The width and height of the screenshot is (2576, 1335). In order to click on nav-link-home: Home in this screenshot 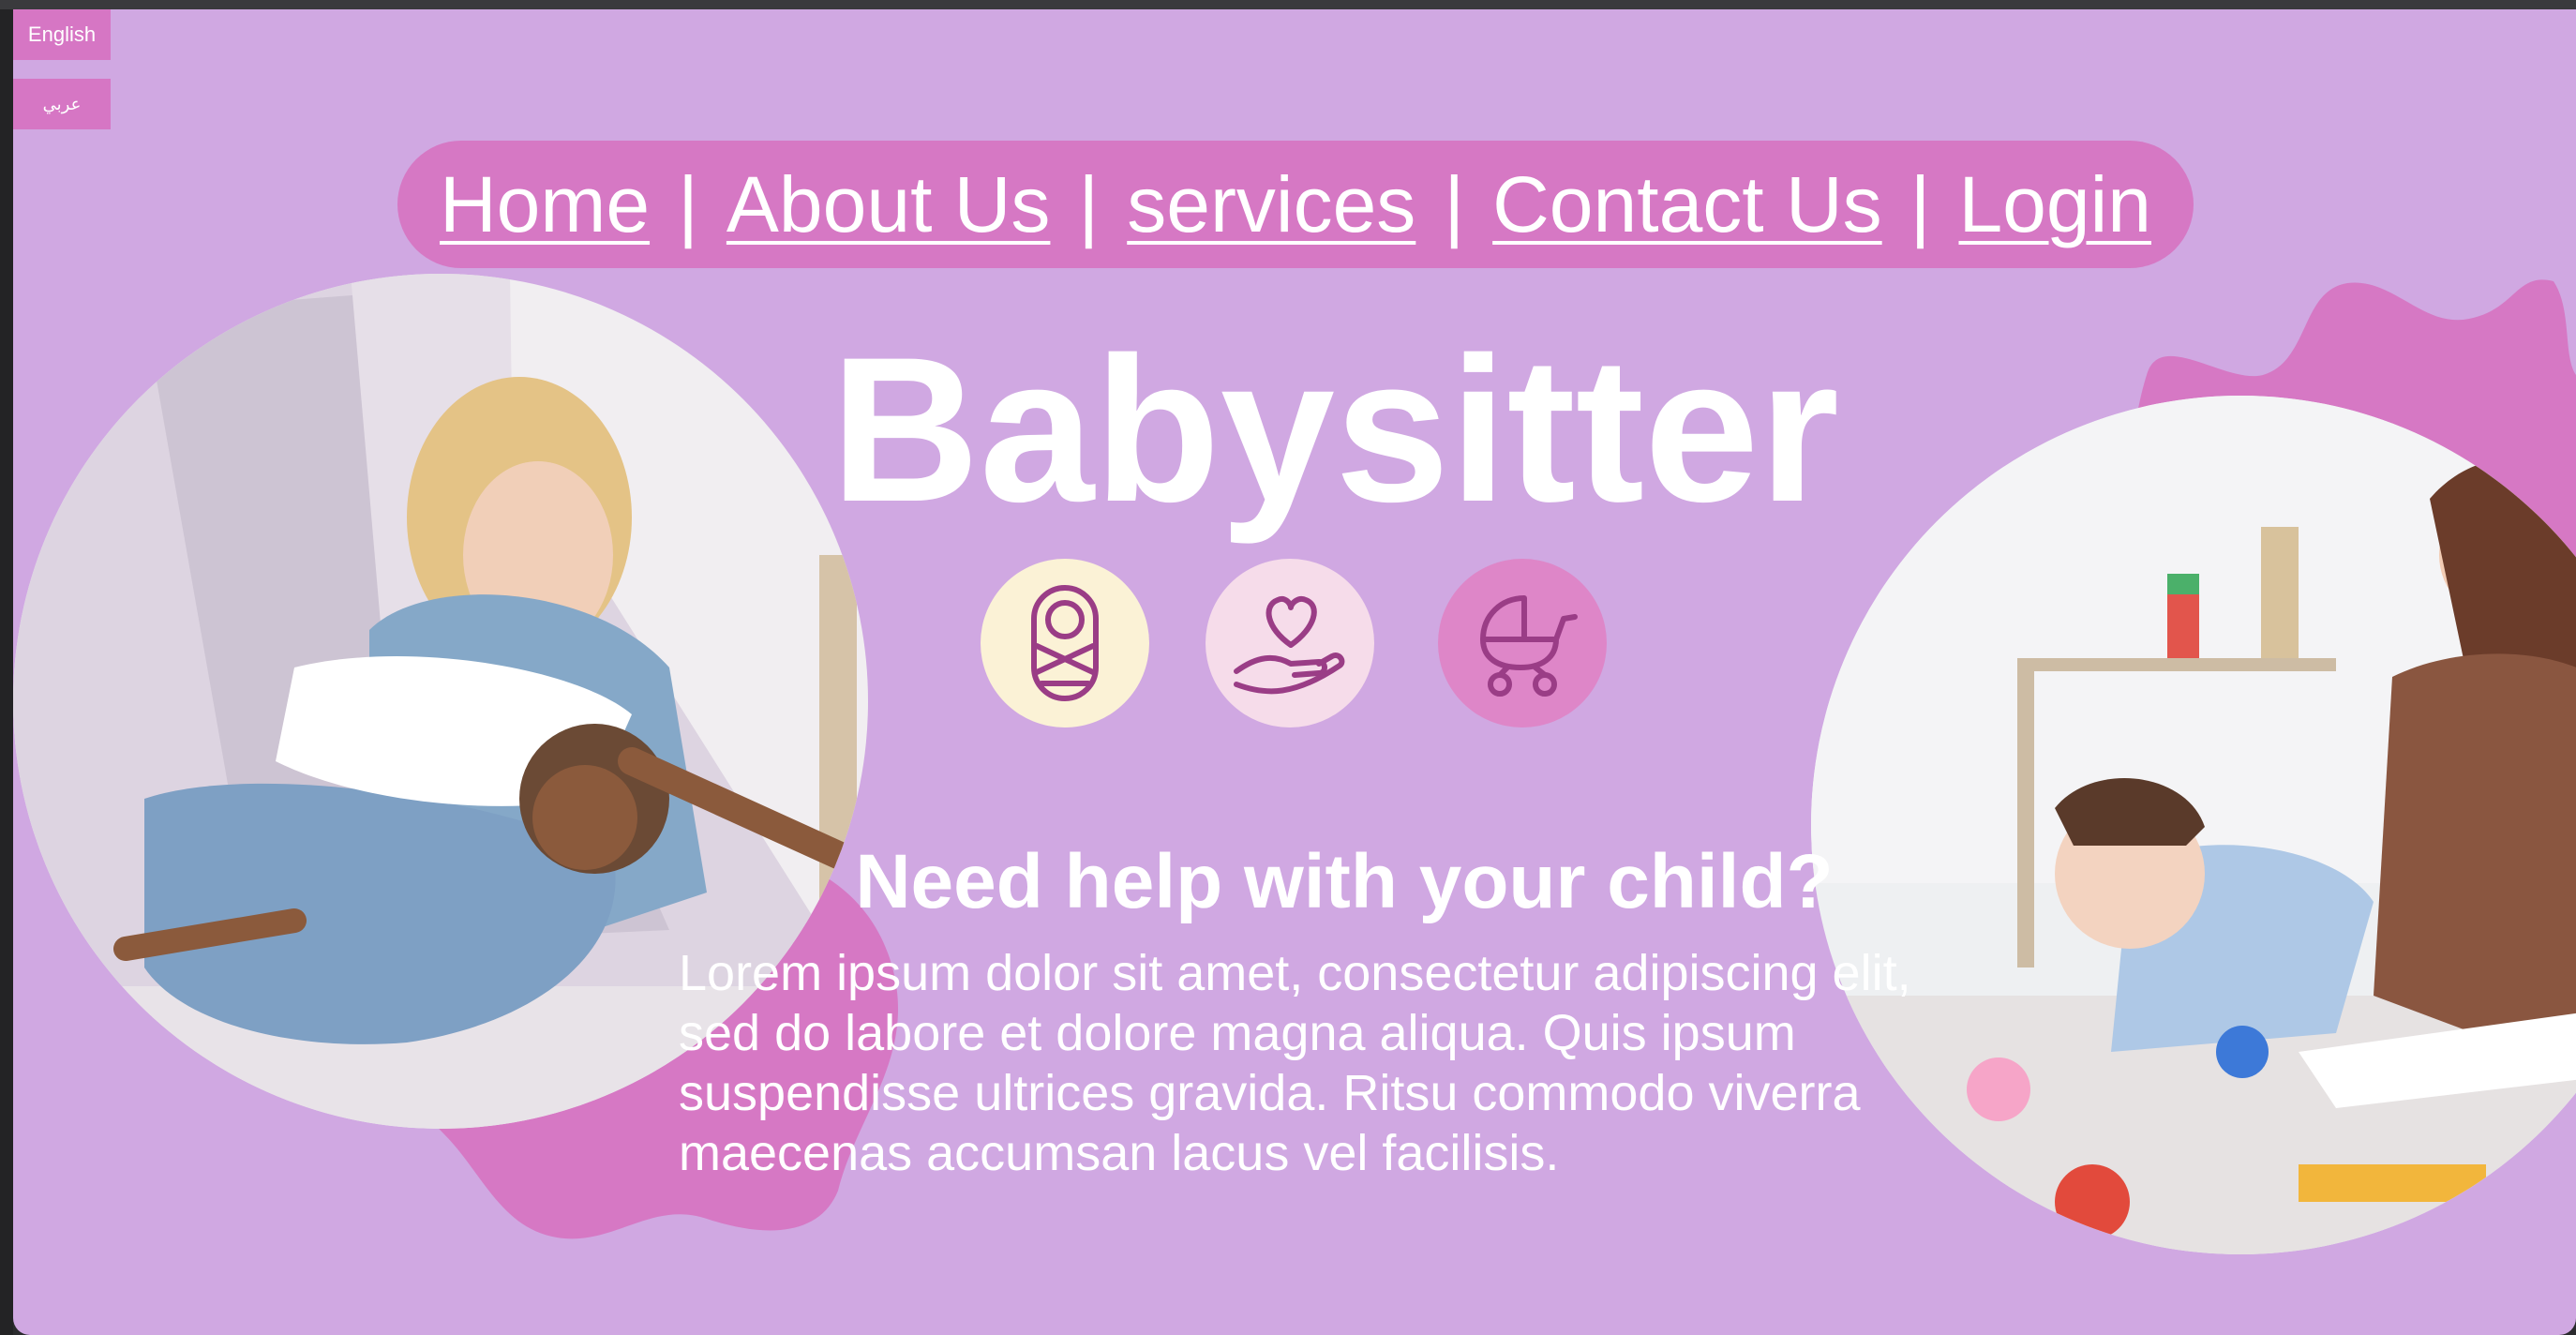, I will do `click(545, 204)`.